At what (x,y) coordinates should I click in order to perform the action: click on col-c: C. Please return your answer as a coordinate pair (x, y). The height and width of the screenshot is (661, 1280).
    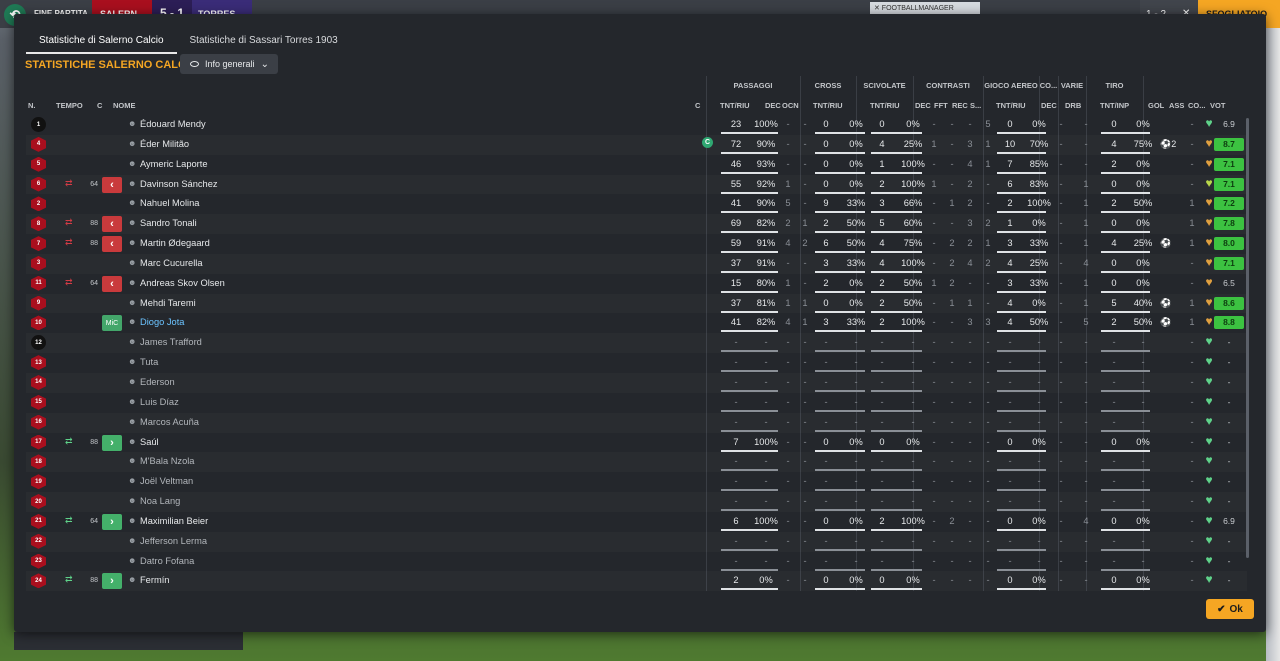
    Looking at the image, I should click on (99, 105).